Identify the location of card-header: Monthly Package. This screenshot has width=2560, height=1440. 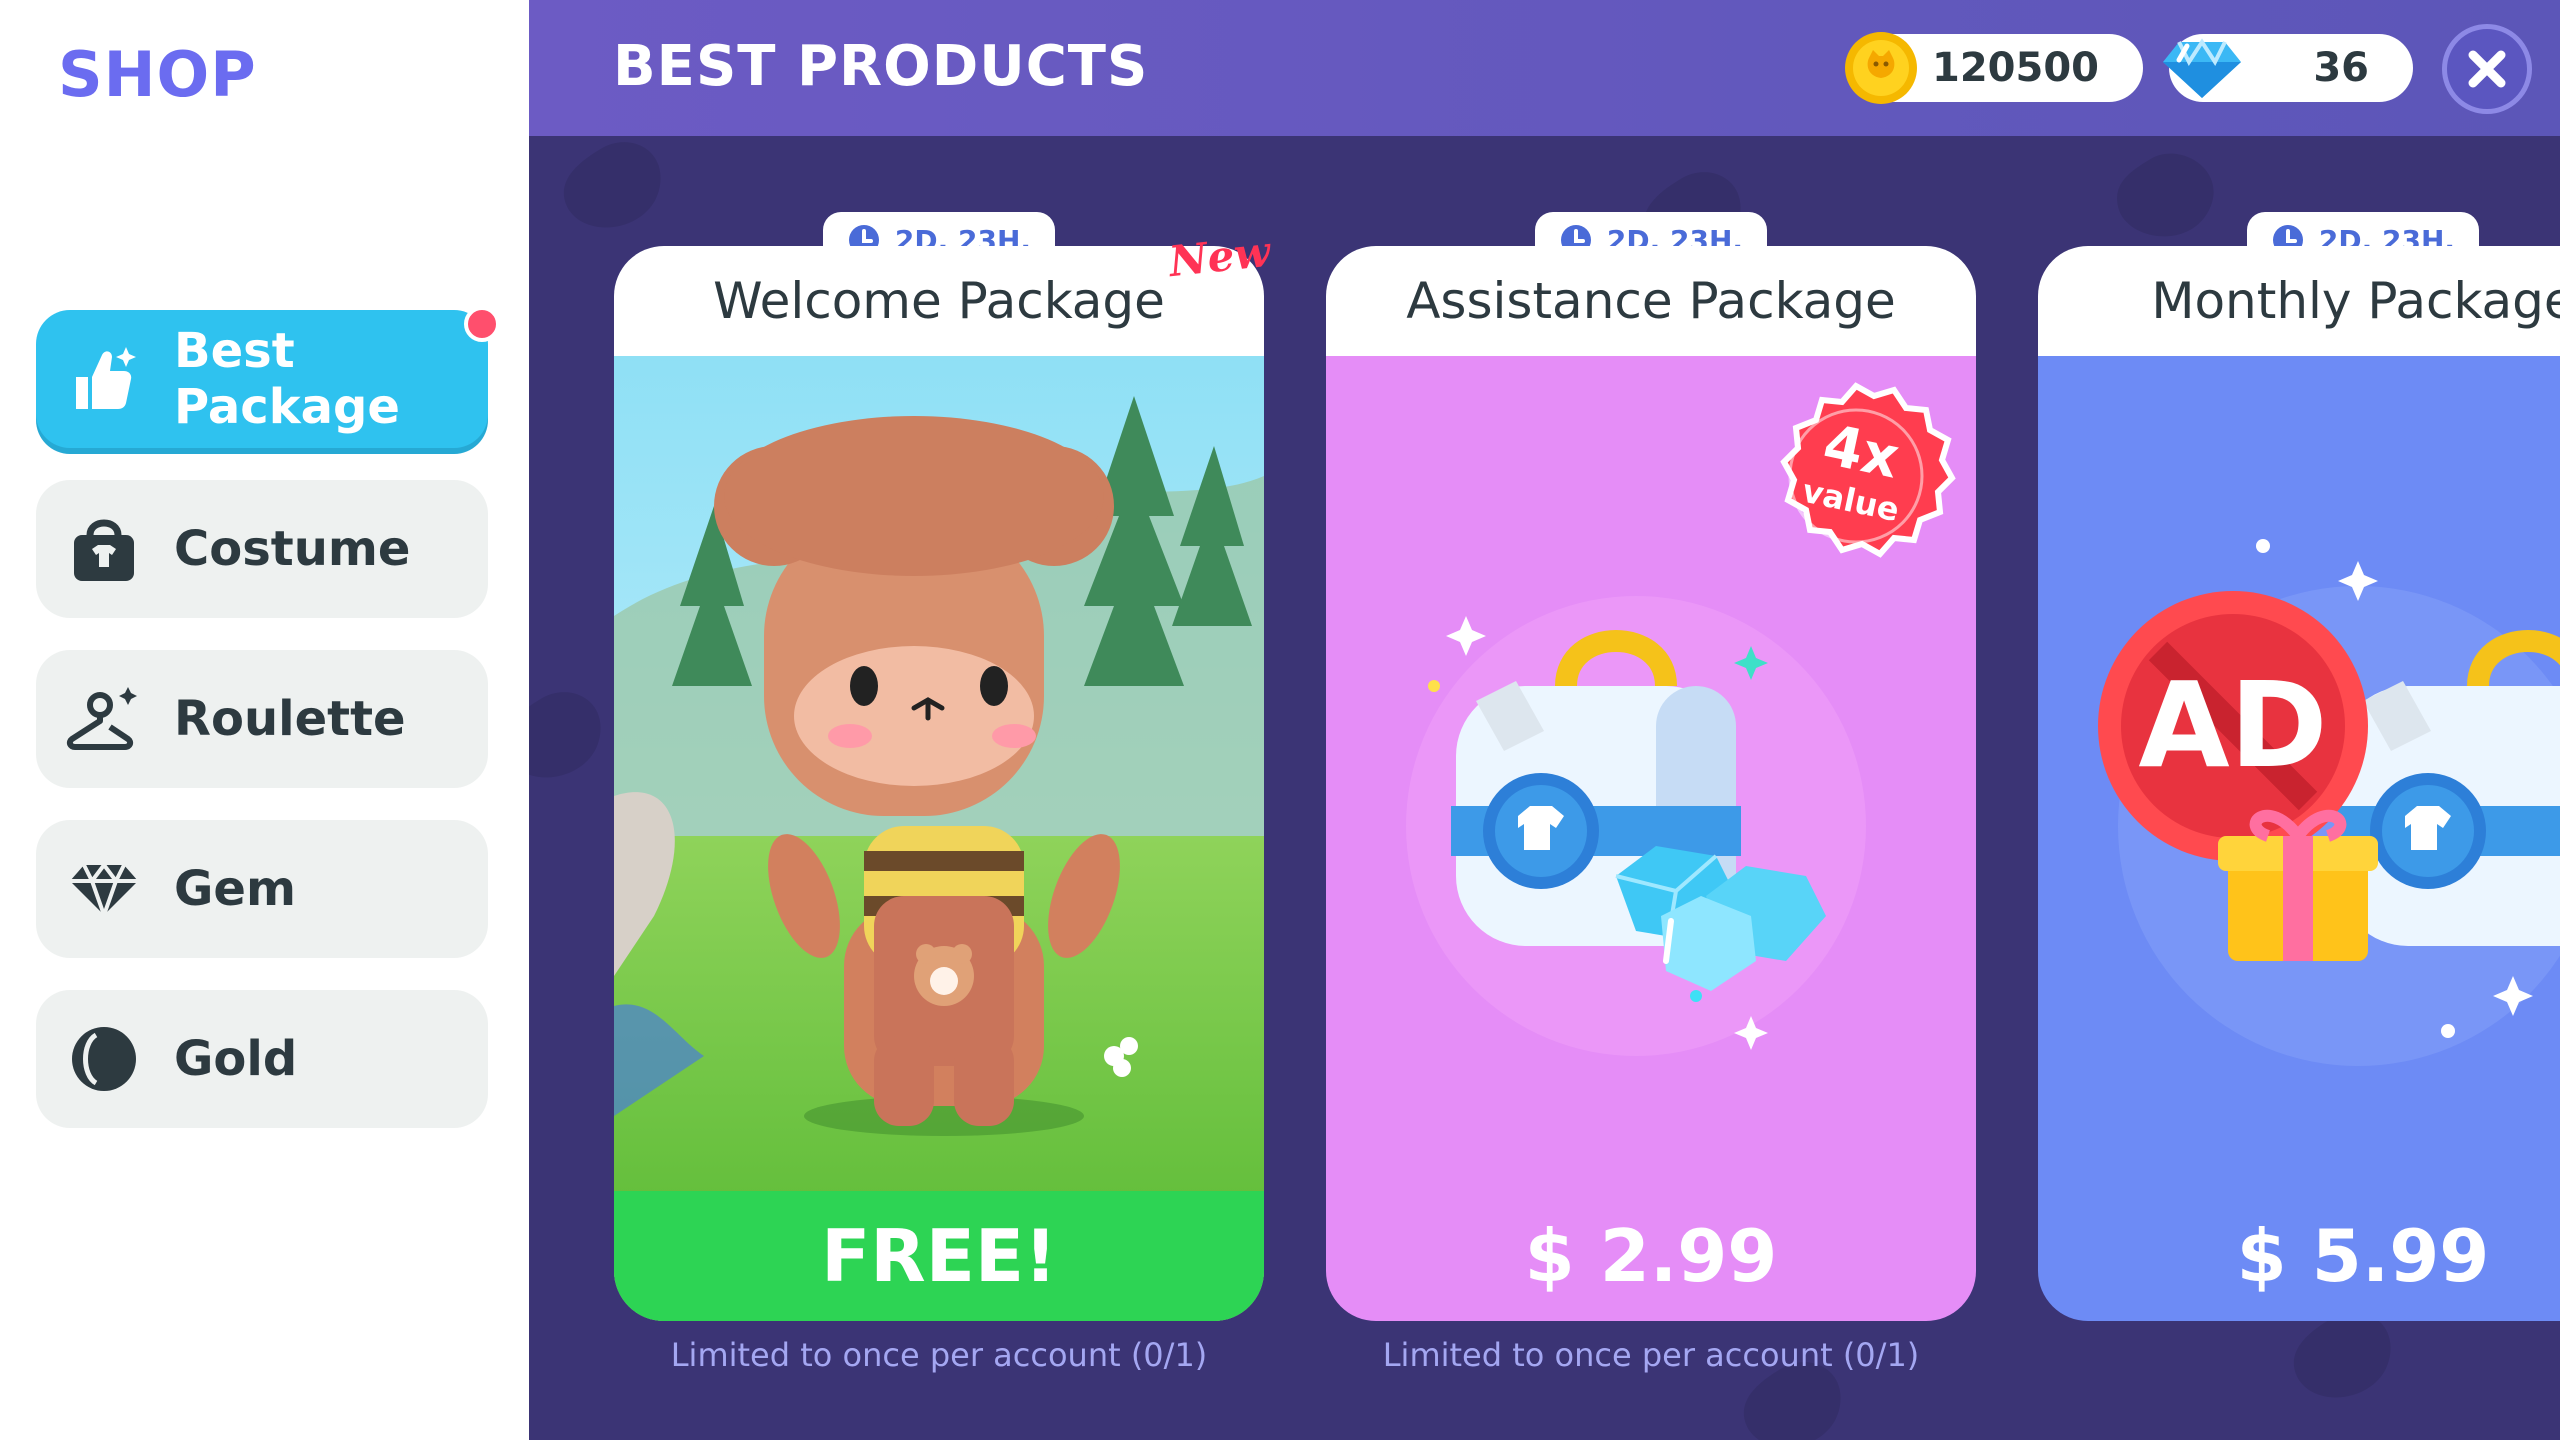
(2299, 301).